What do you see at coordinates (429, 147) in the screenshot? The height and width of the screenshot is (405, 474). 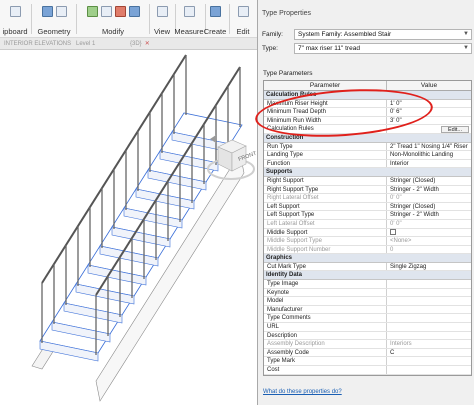 I see `parameter-value: 2" Tread 1" Nosing 1/4" Riser` at bounding box center [429, 147].